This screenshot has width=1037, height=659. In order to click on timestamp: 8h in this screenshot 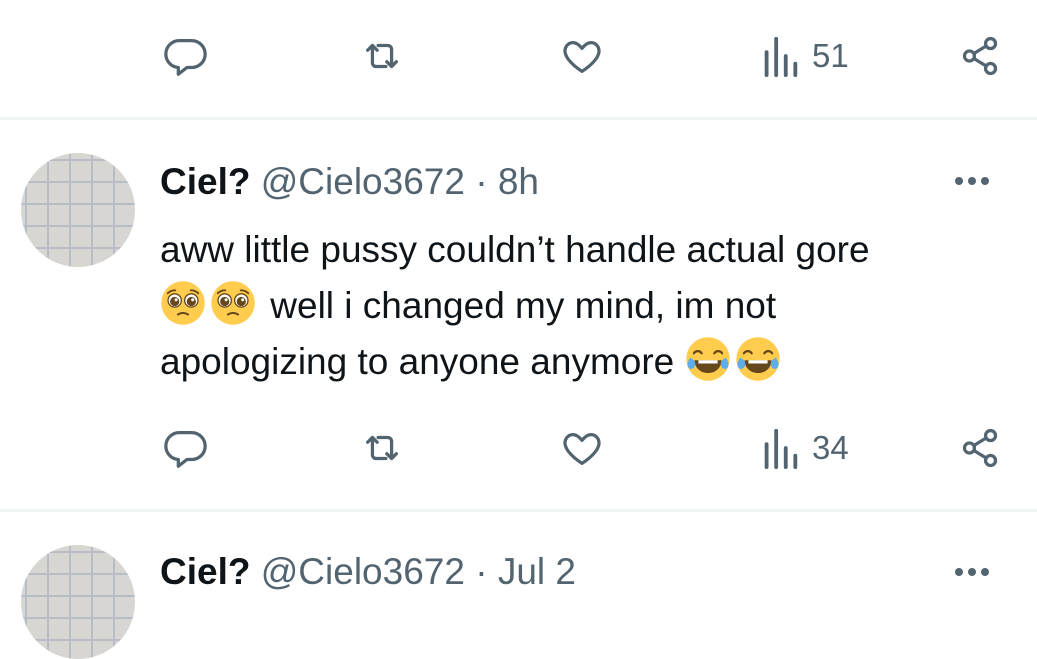, I will do `click(518, 181)`.